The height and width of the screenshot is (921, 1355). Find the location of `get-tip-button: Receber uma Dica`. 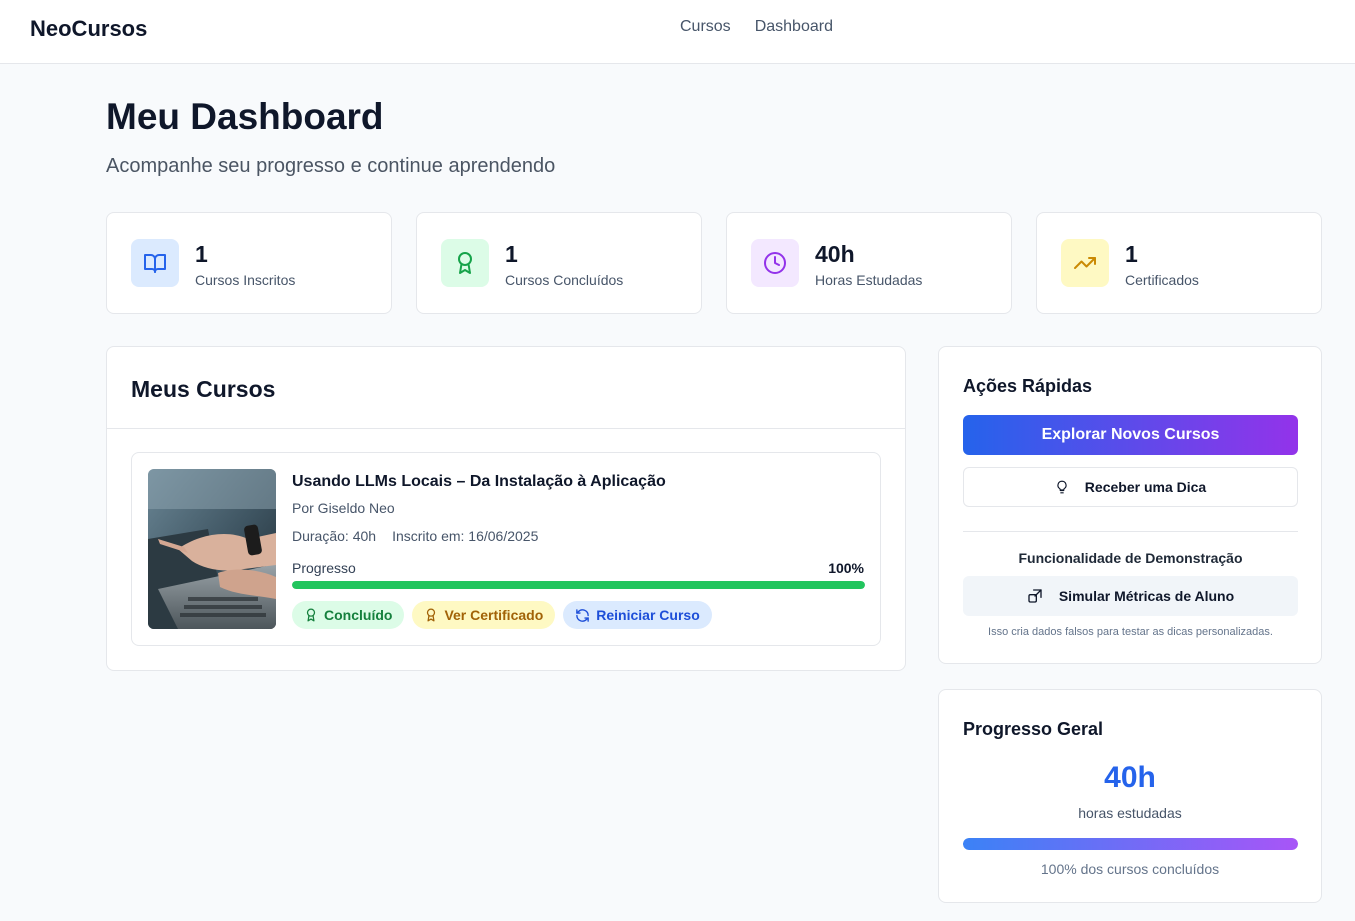

get-tip-button: Receber uma Dica is located at coordinates (1130, 487).